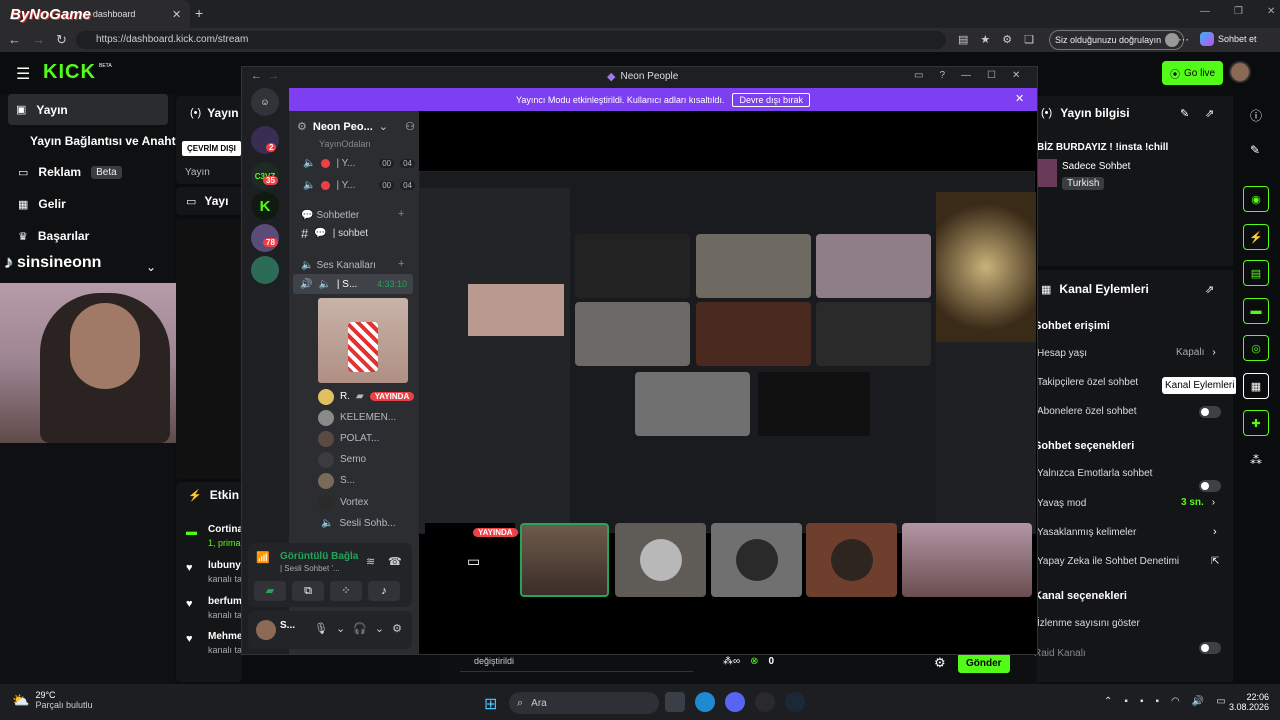 The width and height of the screenshot is (1280, 720). I want to click on camera-button-icon: ▰, so click(270, 591).